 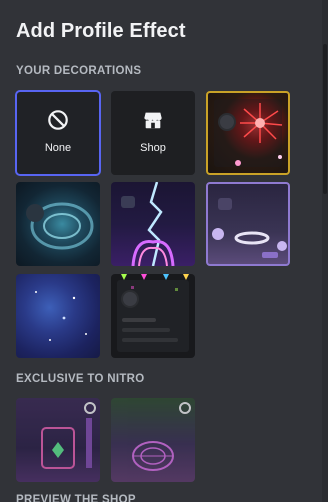 I want to click on effect-tile-galaxy, so click(x=58, y=316).